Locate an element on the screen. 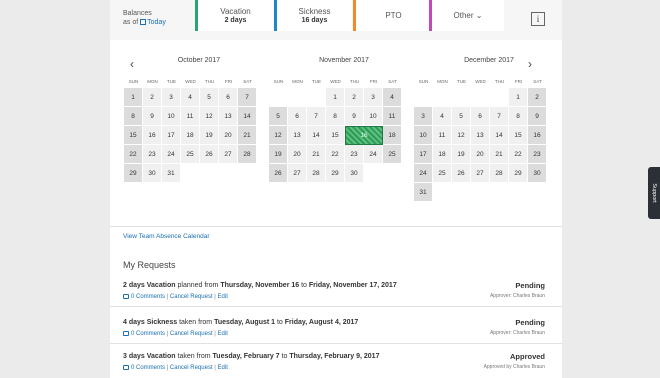  balance-tab-sickness: Sickness 16 days is located at coordinates (313, 15).